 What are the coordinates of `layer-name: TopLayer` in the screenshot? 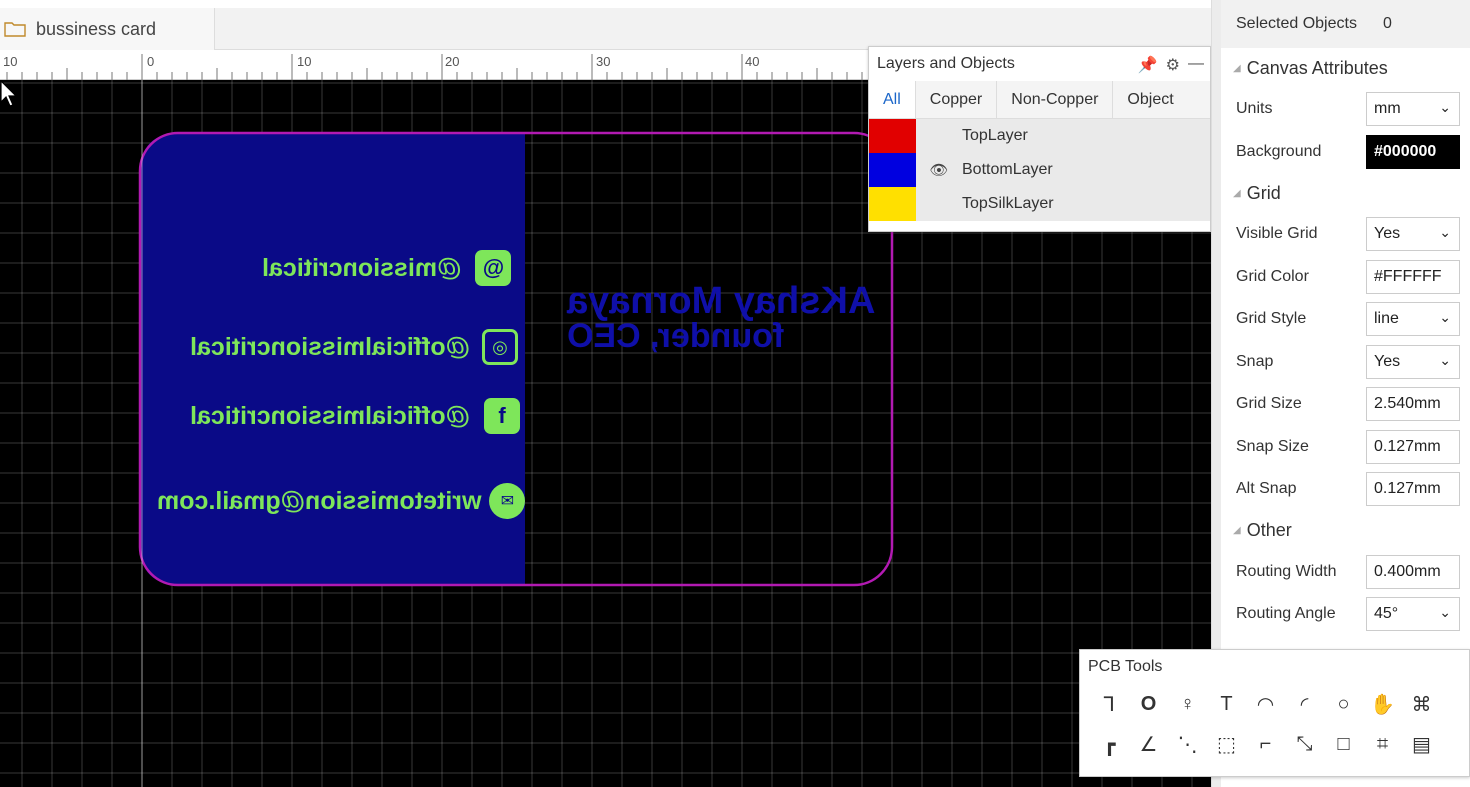 It's located at (995, 135).